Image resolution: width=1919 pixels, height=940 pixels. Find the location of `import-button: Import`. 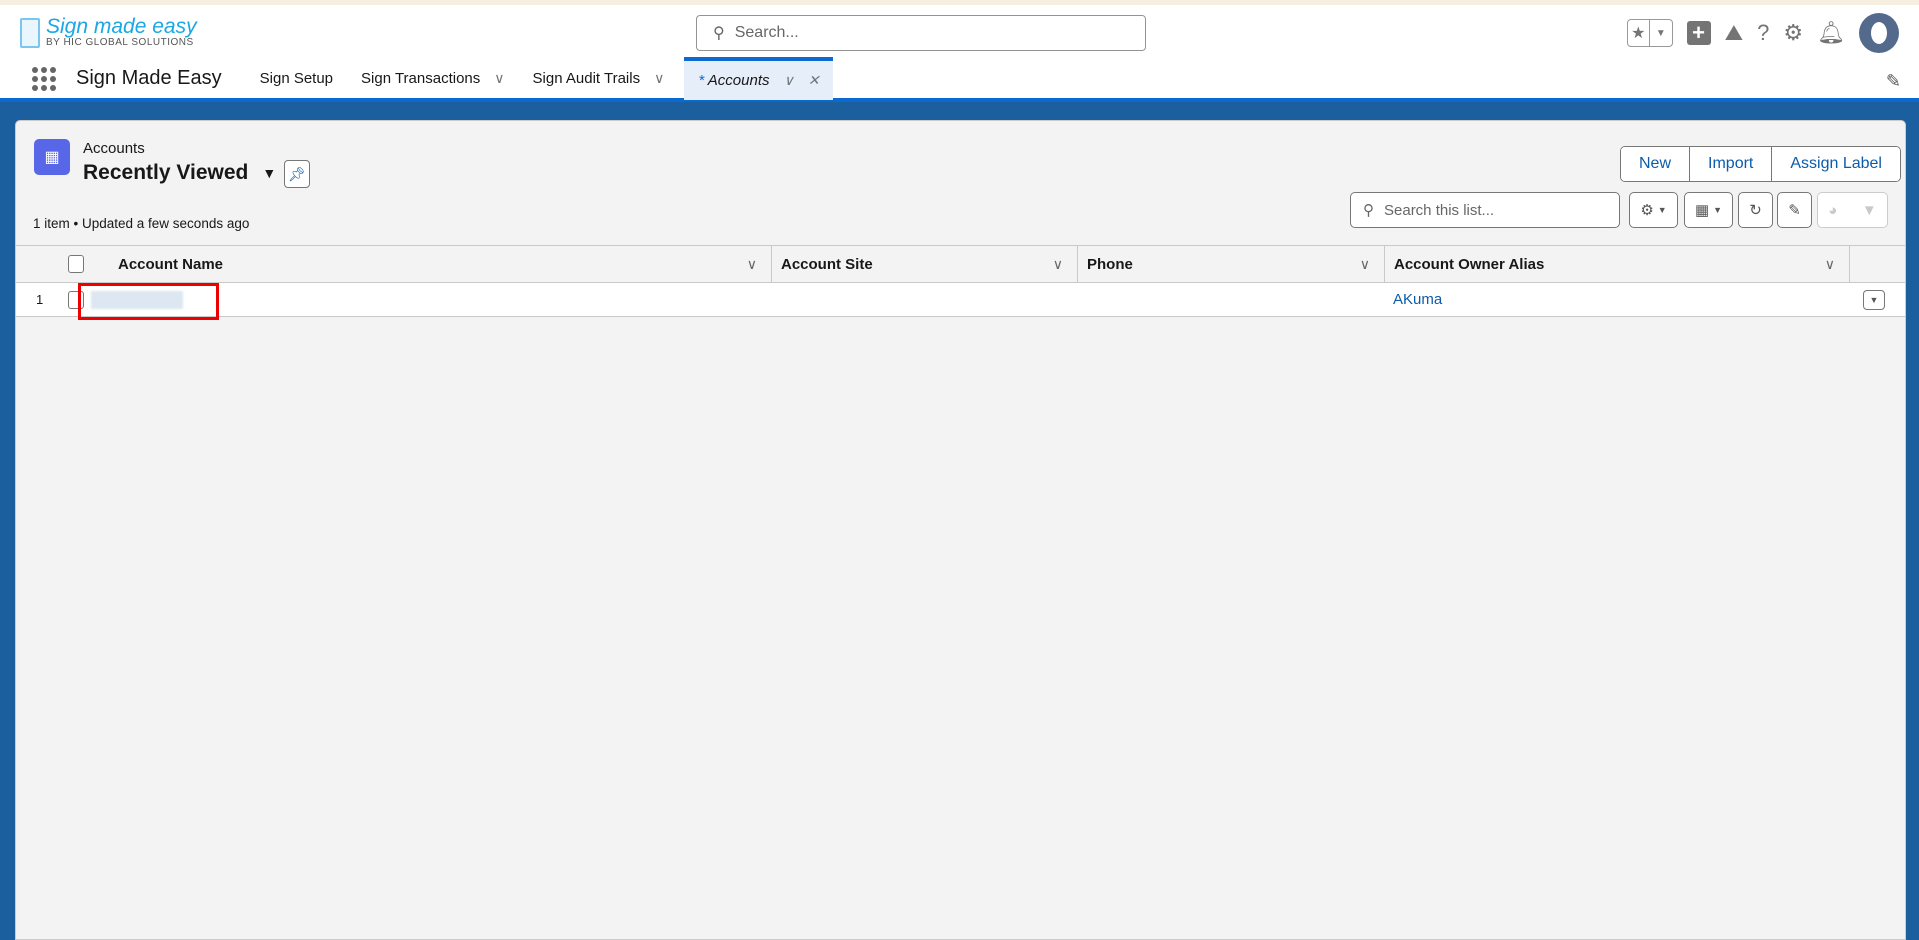

import-button: Import is located at coordinates (1730, 164).